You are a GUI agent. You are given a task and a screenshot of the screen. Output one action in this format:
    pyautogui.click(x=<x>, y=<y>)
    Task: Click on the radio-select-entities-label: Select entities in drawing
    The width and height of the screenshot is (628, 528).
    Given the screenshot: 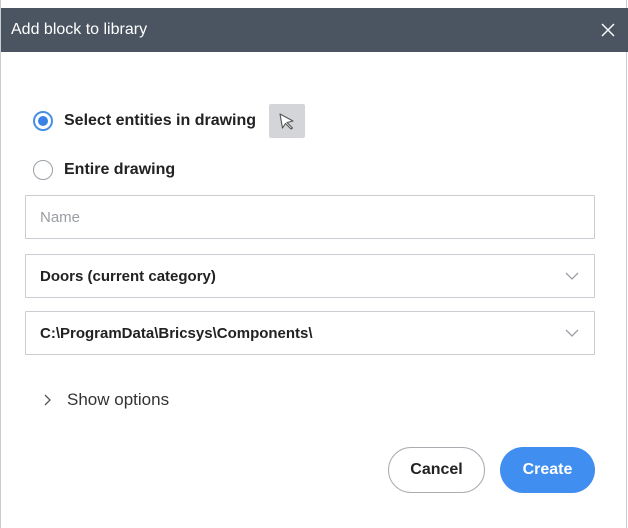 What is the action you would take?
    pyautogui.click(x=160, y=121)
    